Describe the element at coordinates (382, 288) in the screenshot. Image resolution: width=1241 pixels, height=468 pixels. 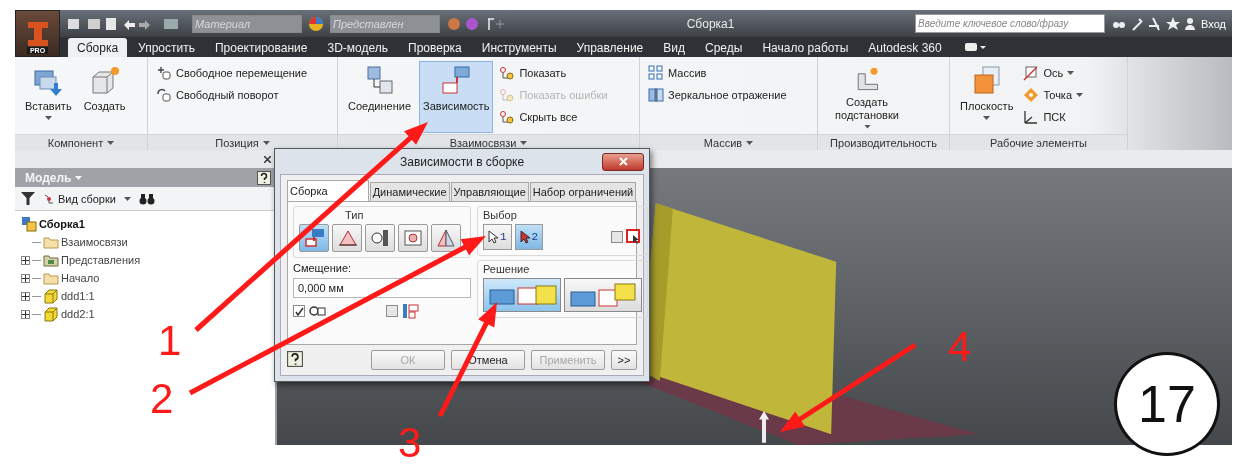
I see `offset-field: 0,000 мм` at that location.